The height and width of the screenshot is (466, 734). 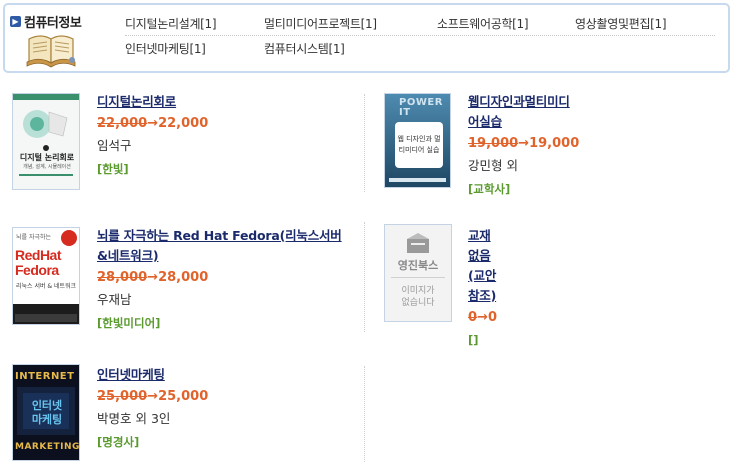 What do you see at coordinates (51, 51) in the screenshot?
I see `open-book-icon` at bounding box center [51, 51].